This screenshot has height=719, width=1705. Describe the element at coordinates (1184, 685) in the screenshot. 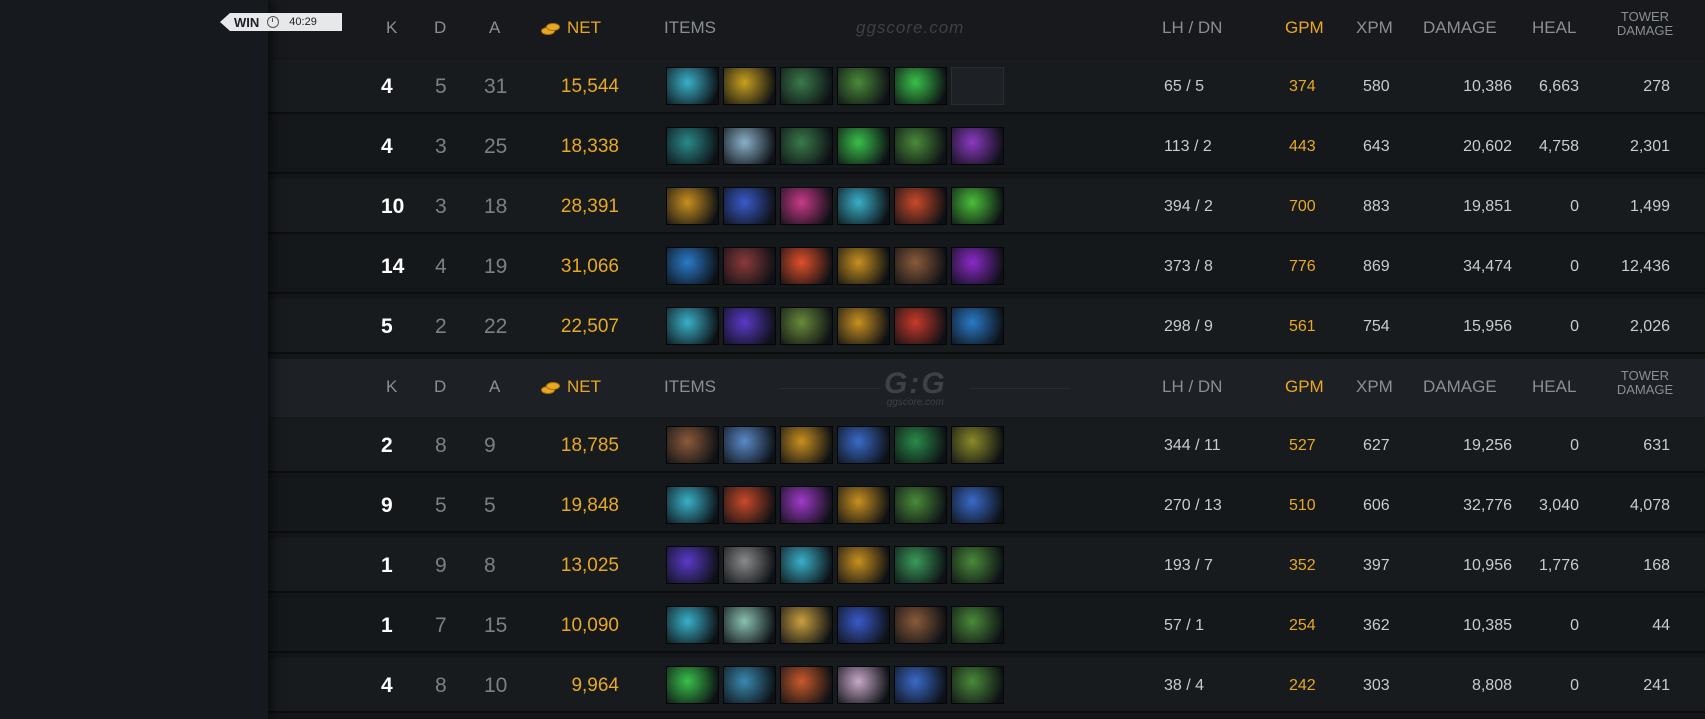

I see `last-hits-denies-value: 38 / 4` at that location.